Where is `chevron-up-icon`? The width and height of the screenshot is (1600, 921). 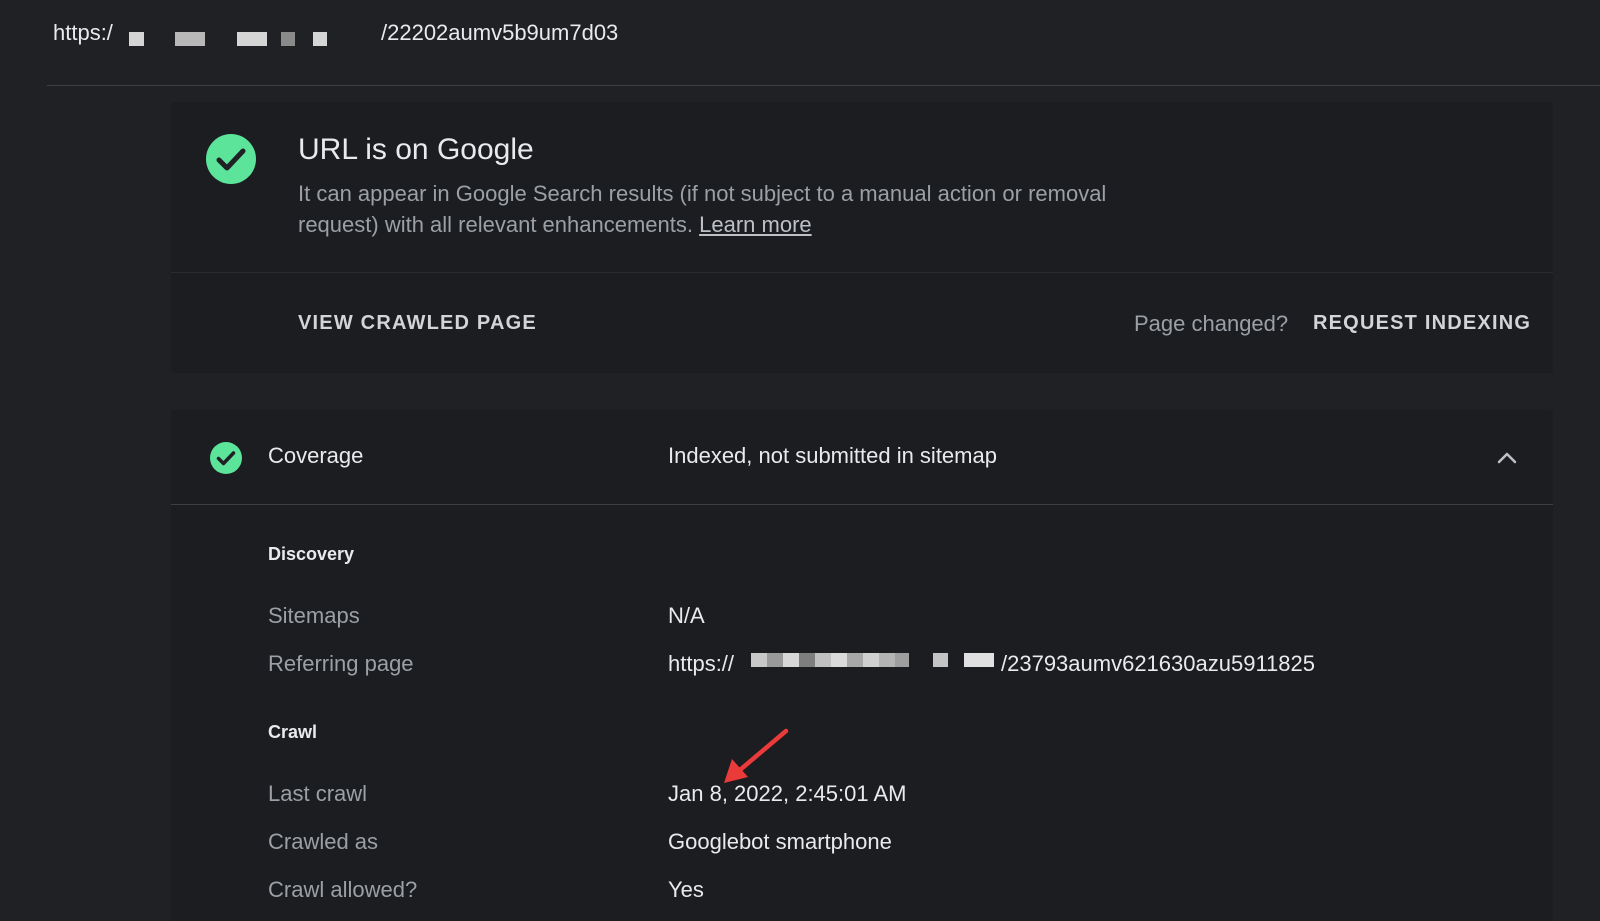 chevron-up-icon is located at coordinates (1507, 458).